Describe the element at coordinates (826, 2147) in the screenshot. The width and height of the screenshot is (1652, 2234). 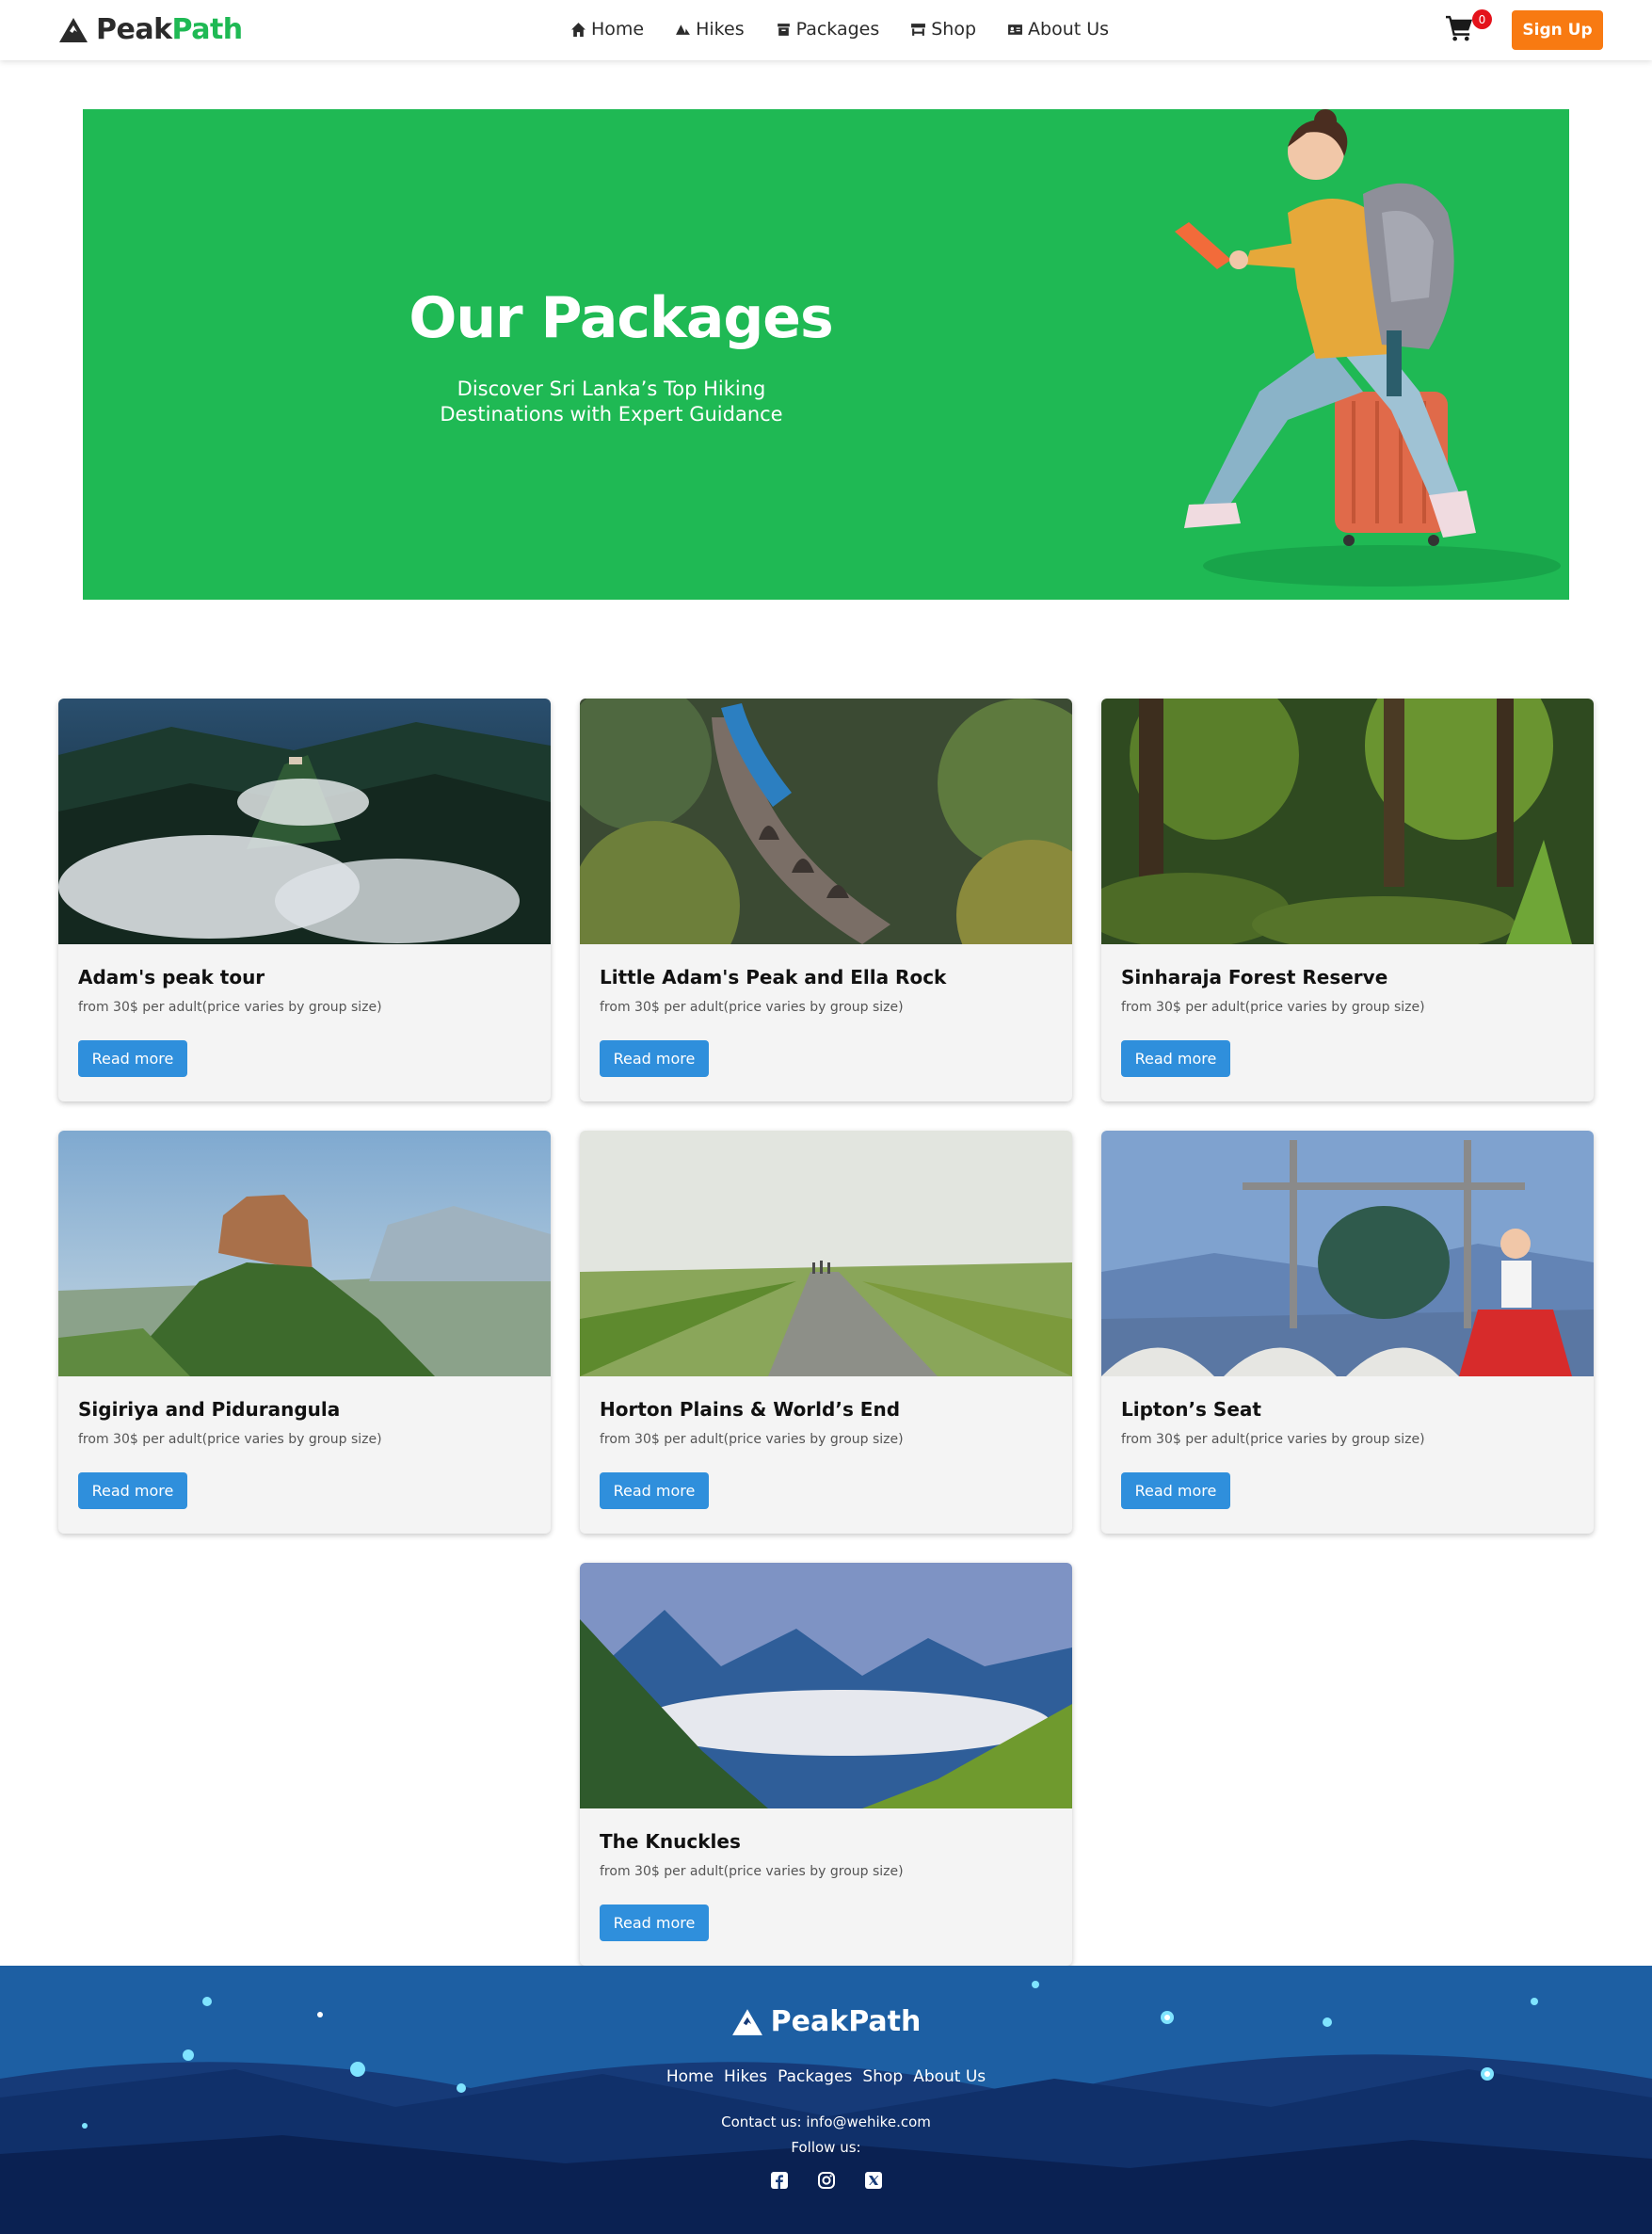
I see `footer-follow-label: Follow us:` at that location.